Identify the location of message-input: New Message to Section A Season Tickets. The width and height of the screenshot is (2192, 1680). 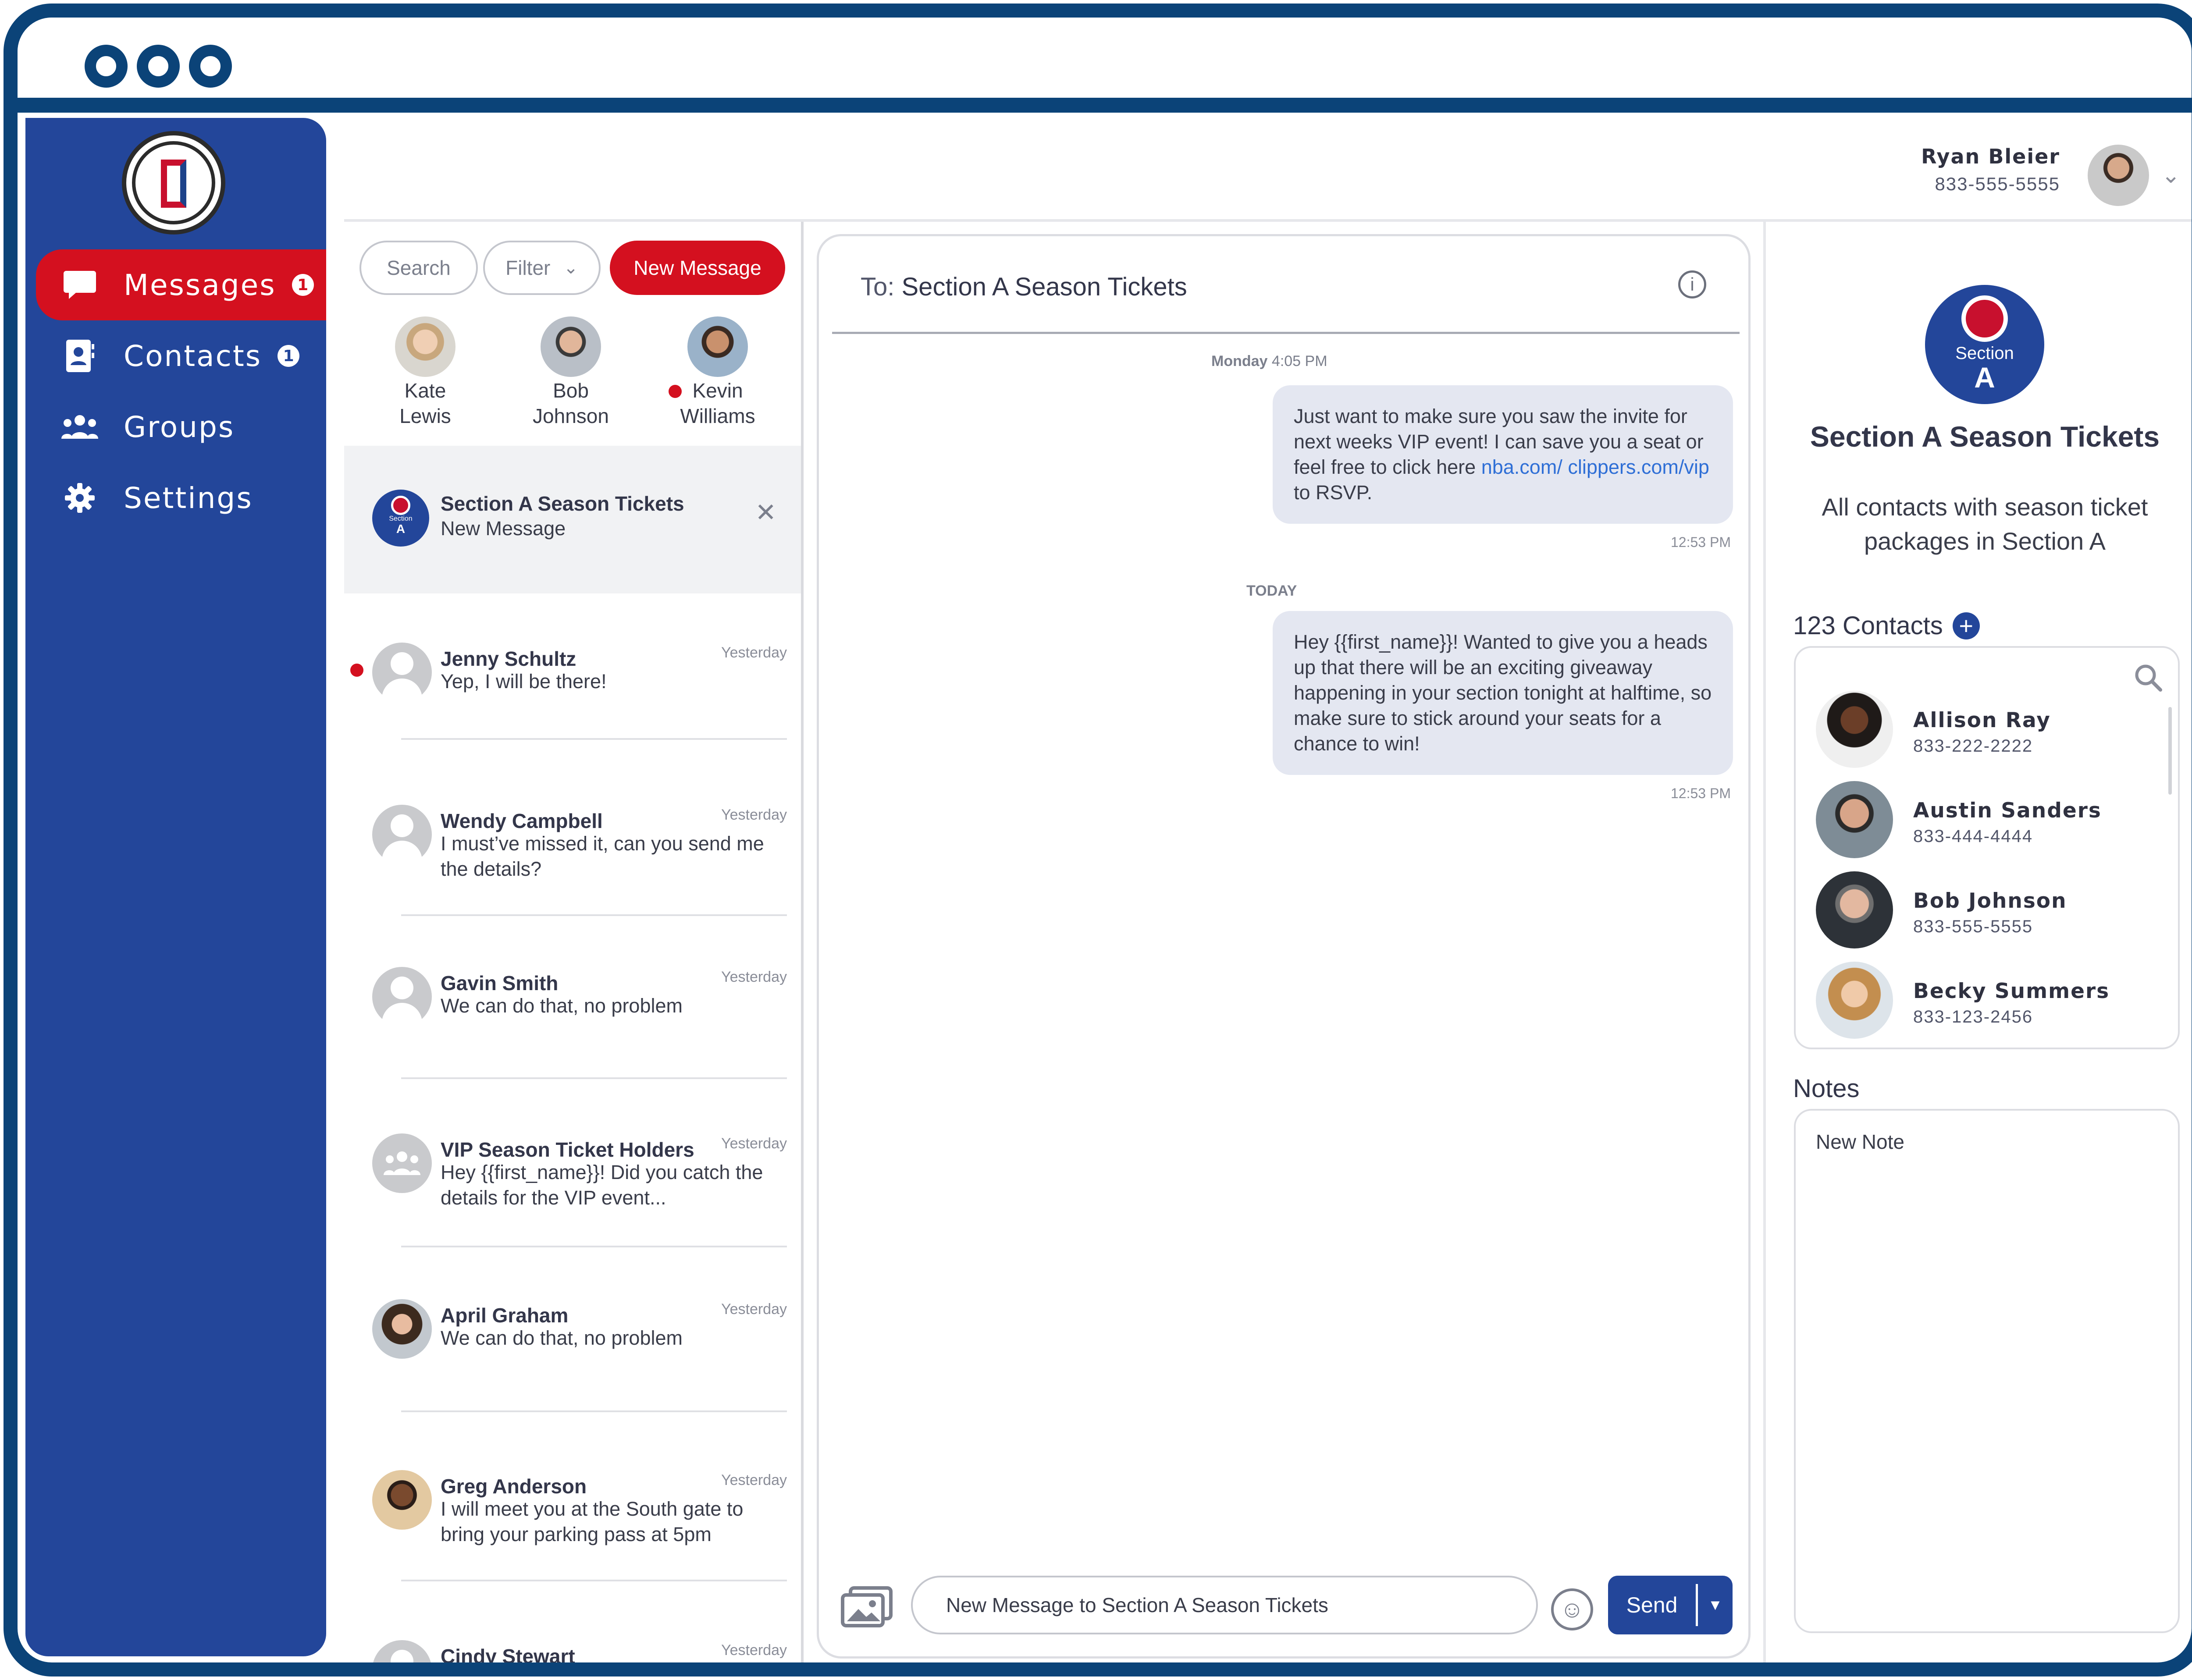
(1224, 1605).